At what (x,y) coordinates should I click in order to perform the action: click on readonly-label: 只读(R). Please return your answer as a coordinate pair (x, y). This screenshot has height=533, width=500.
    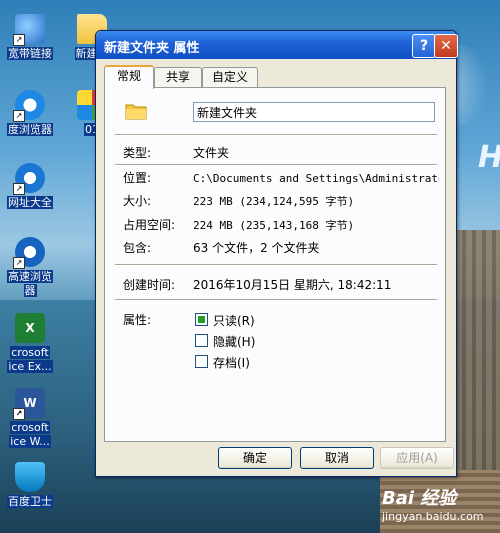
    Looking at the image, I should click on (234, 321).